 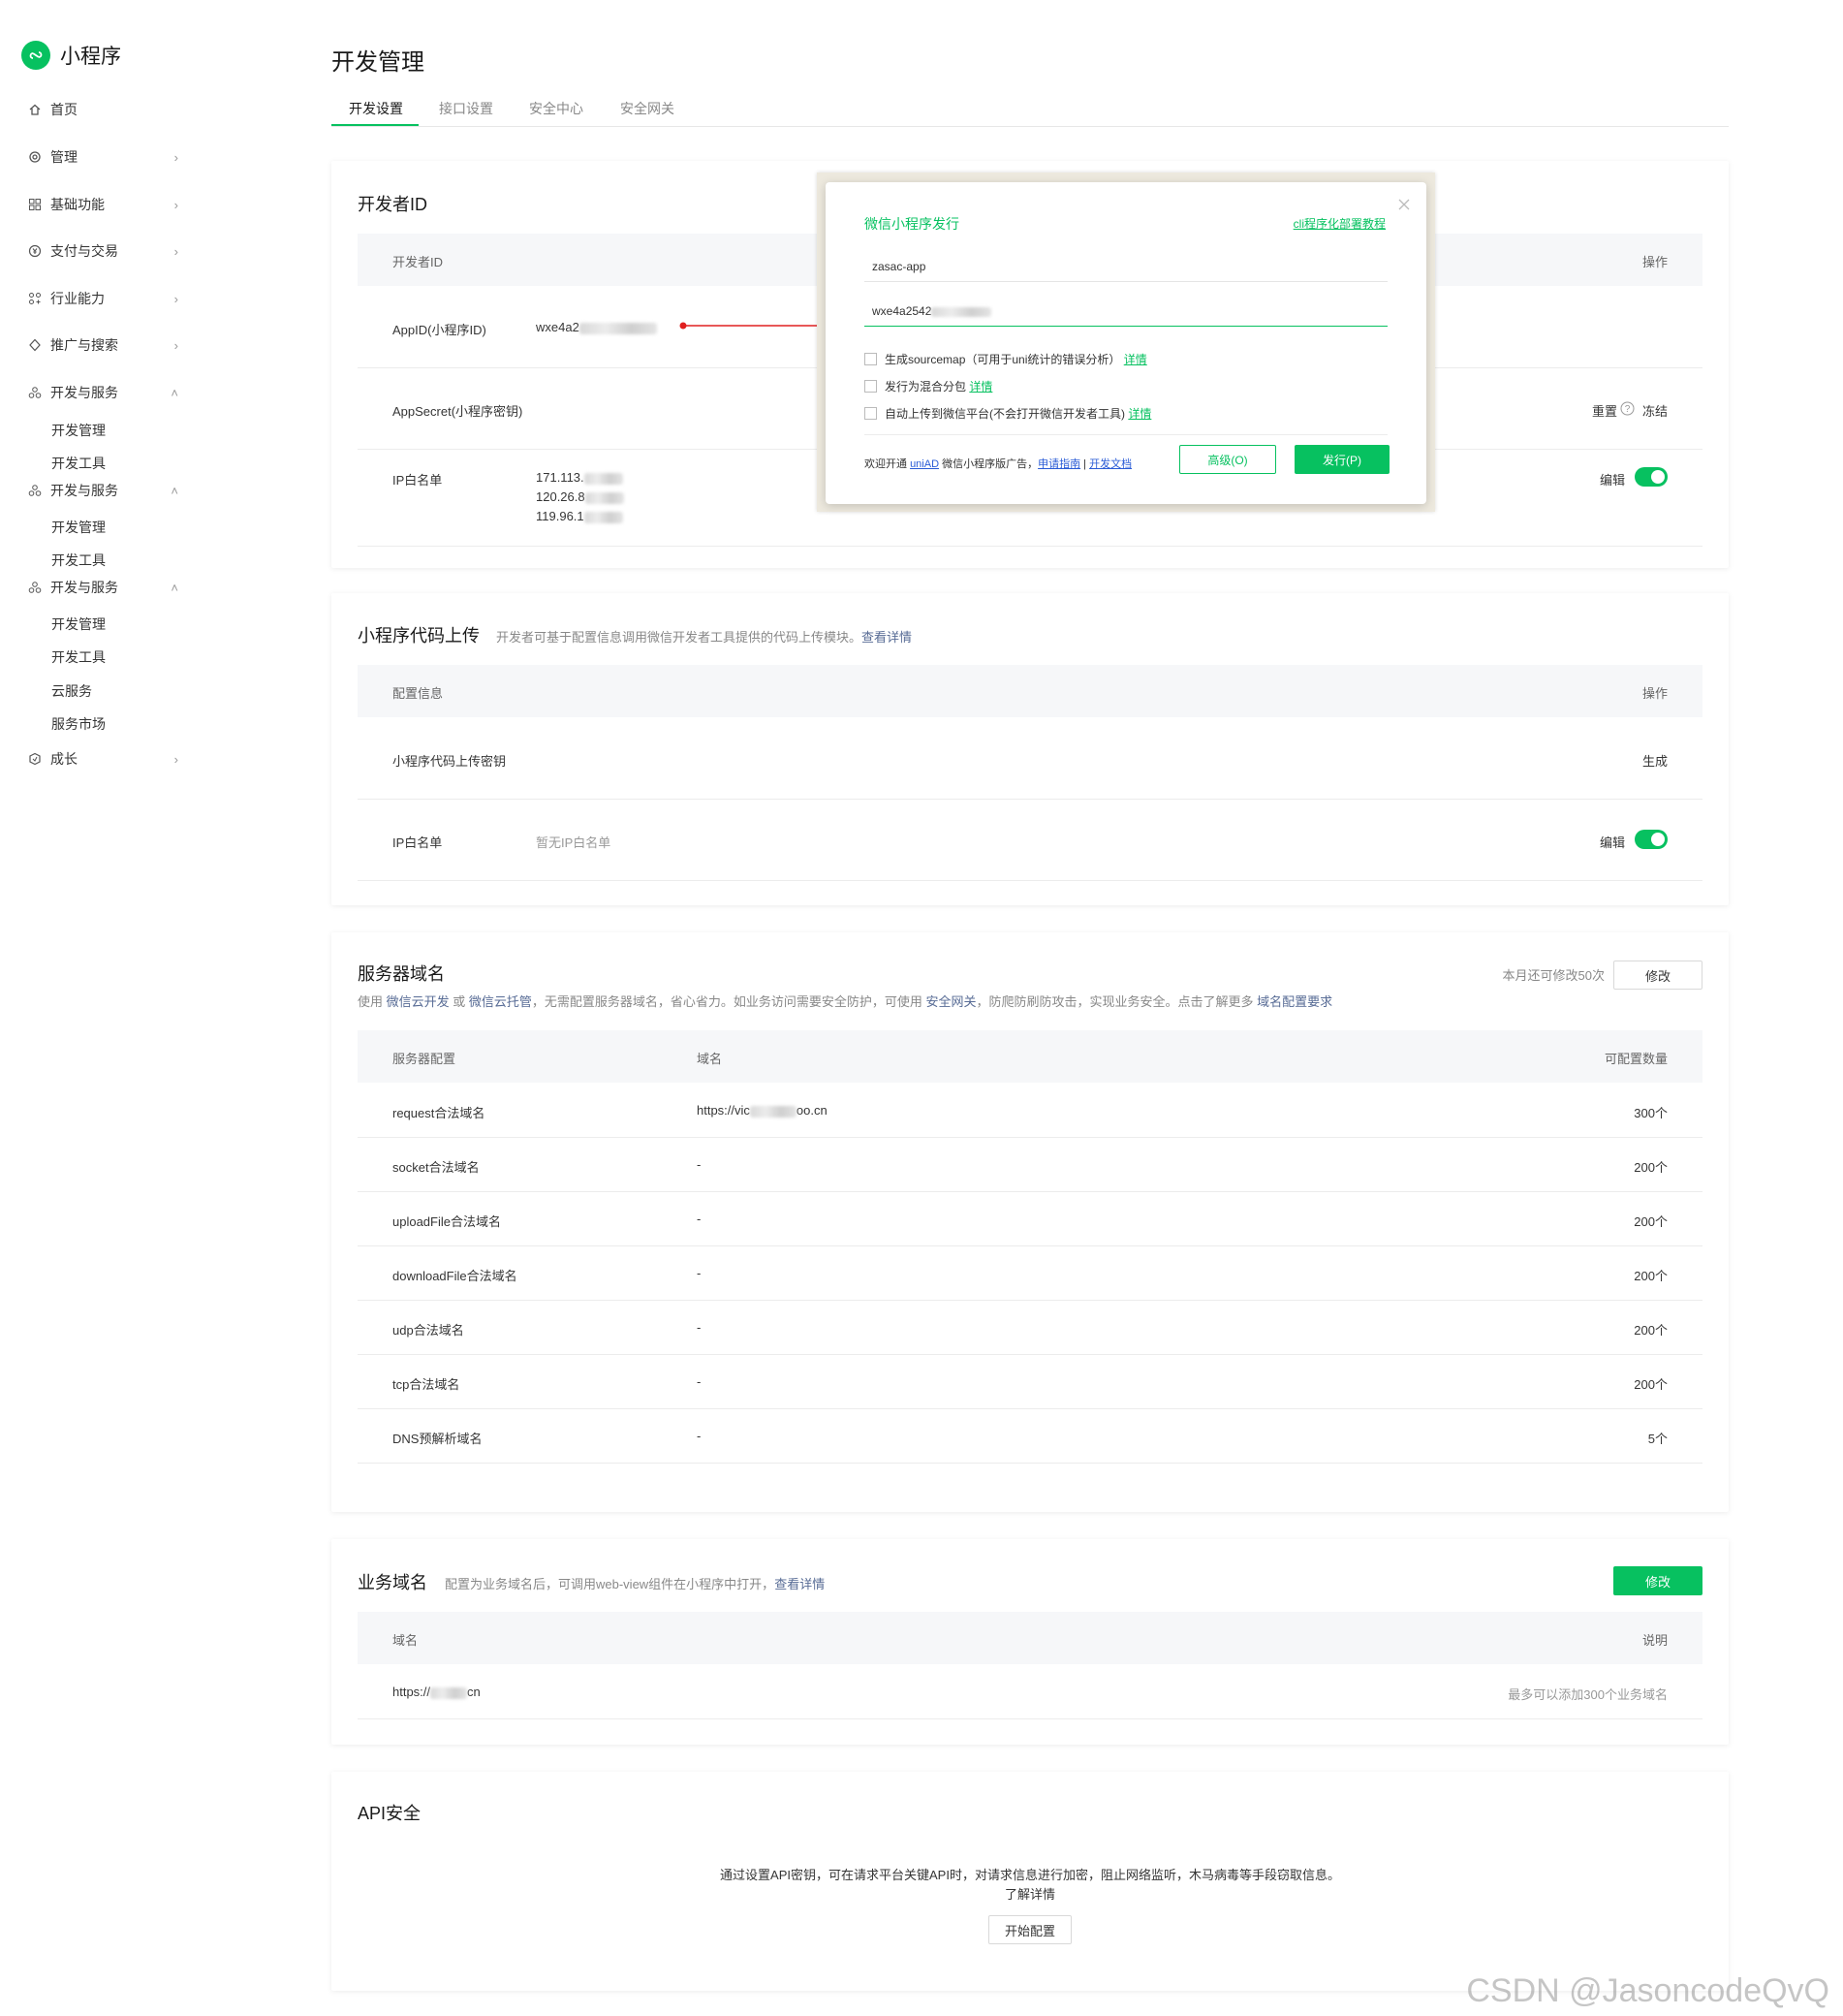 I want to click on cloud-dev-link: 微信云开发, so click(x=418, y=1001).